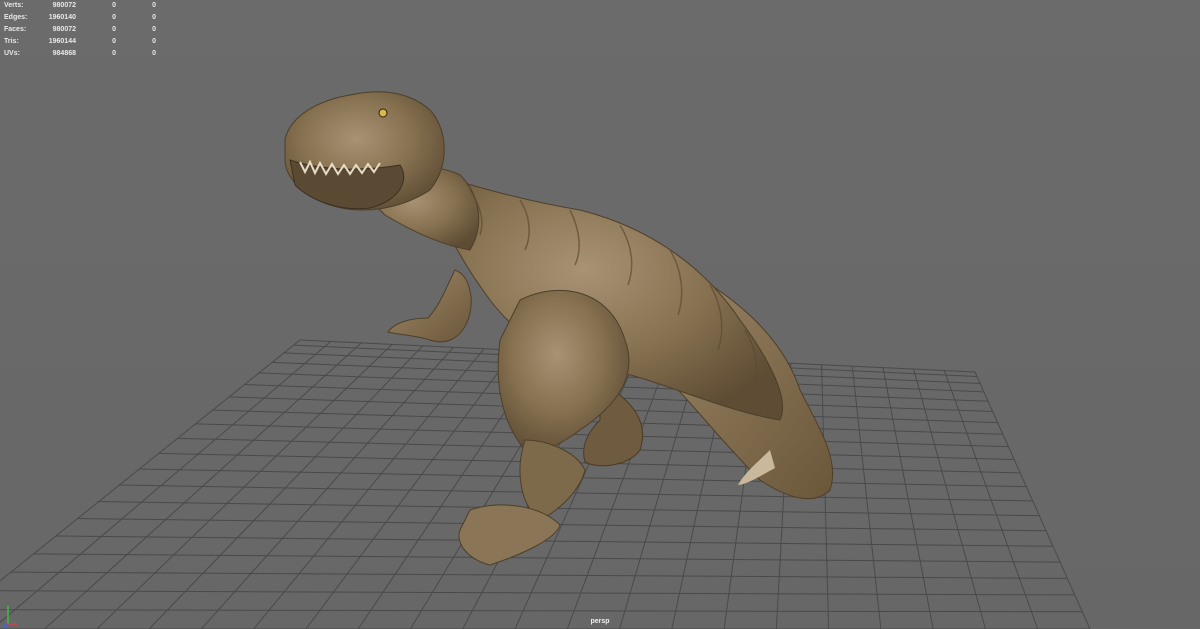 The width and height of the screenshot is (1200, 629). I want to click on trex-near-foot, so click(509, 535).